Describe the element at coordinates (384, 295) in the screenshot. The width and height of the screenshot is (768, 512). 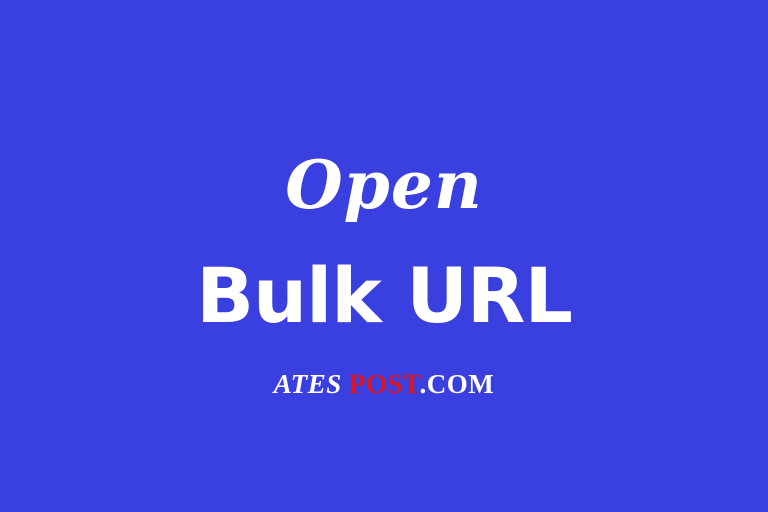
I see `headline-title: Bulk URL` at that location.